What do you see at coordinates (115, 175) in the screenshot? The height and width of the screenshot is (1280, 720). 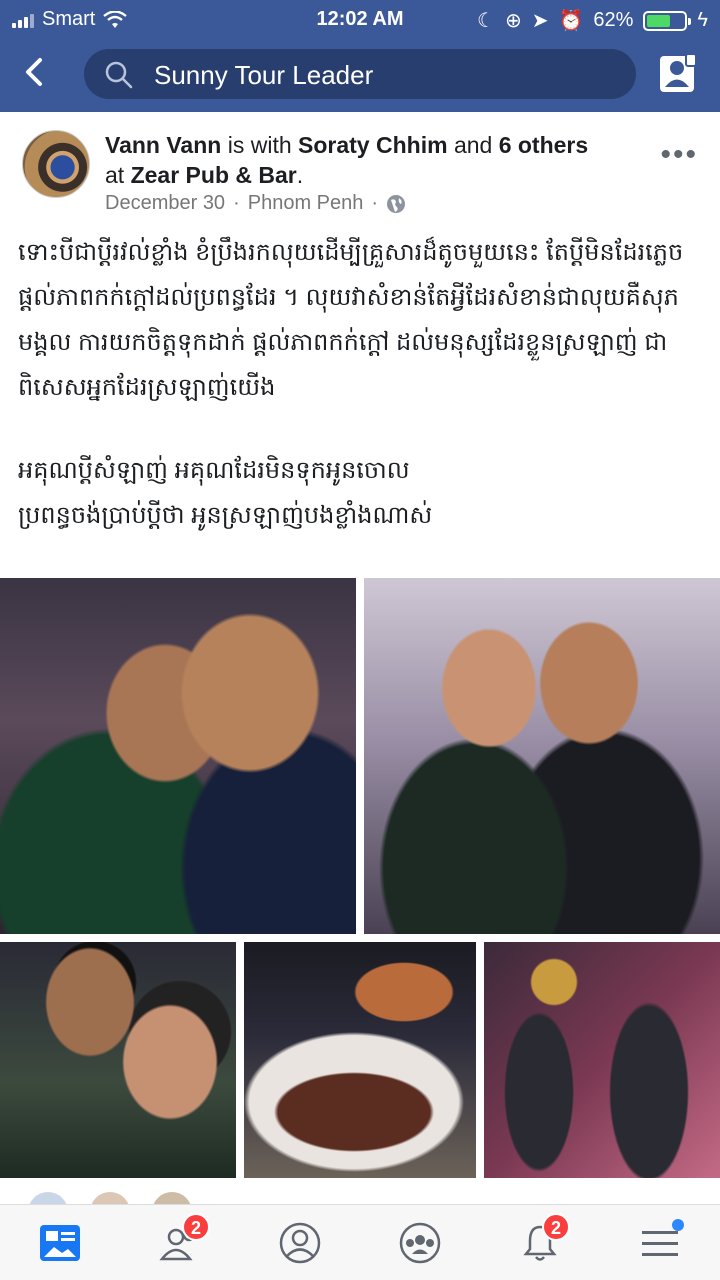 I see `at-text: at` at bounding box center [115, 175].